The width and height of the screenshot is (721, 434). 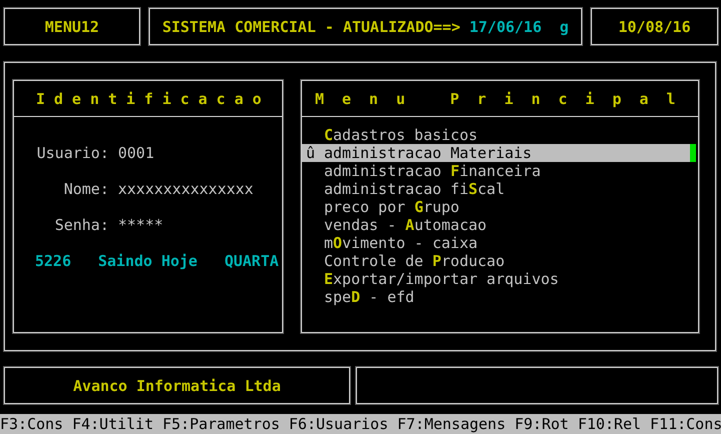 What do you see at coordinates (499, 171) in the screenshot?
I see `menu-item: administracao Financeira` at bounding box center [499, 171].